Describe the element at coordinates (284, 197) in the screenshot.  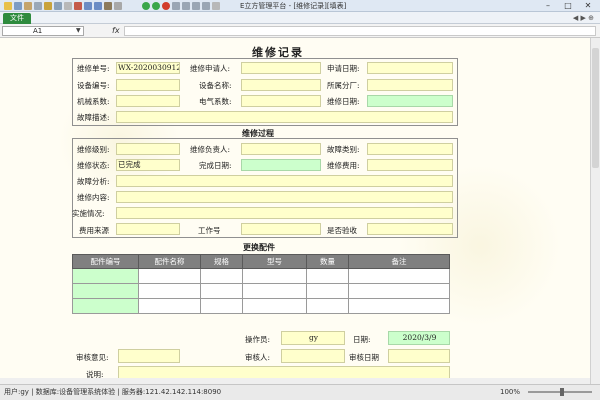
I see `repair-content-field` at that location.